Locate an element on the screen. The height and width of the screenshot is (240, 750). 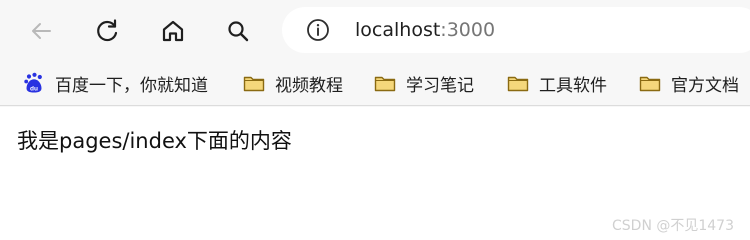
baidu-paw-icon: du is located at coordinates (34, 83).